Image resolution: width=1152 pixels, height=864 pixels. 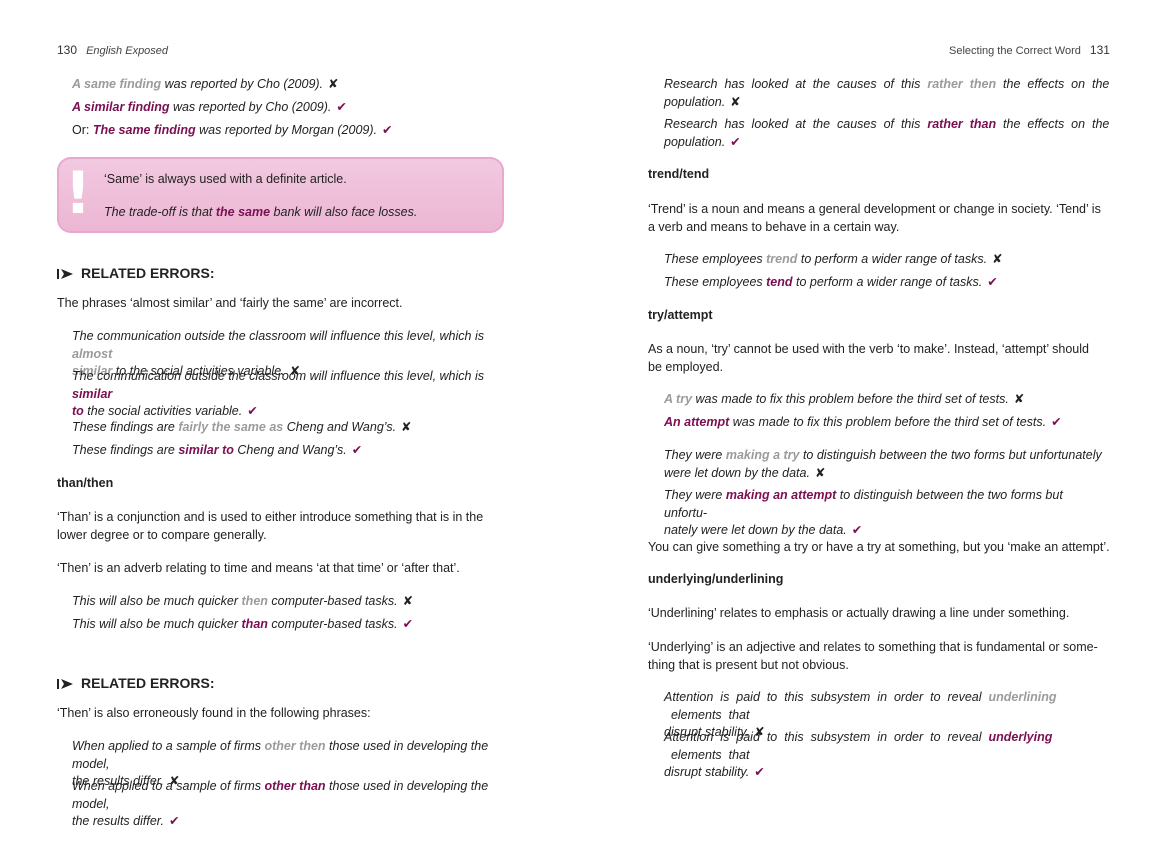 What do you see at coordinates (85, 483) in the screenshot?
I see `section-title-than-then: than/then` at bounding box center [85, 483].